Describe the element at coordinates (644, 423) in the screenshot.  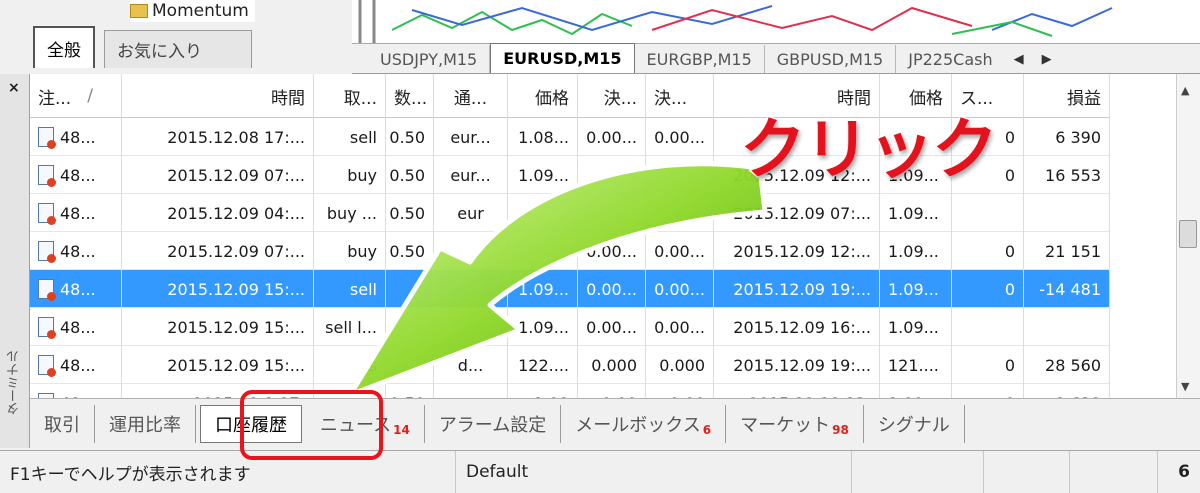
I see `terminal-tab-5: メールボックス 6` at that location.